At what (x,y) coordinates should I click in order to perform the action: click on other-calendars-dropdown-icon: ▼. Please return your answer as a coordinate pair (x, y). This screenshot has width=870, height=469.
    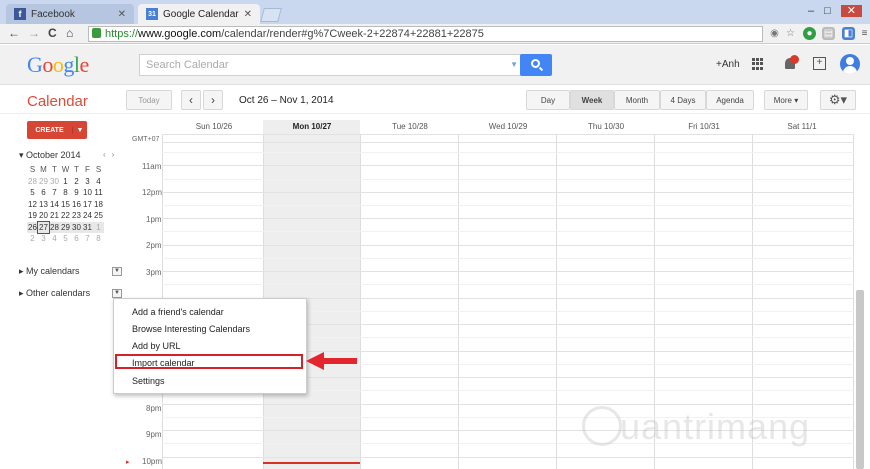
    Looking at the image, I should click on (117, 293).